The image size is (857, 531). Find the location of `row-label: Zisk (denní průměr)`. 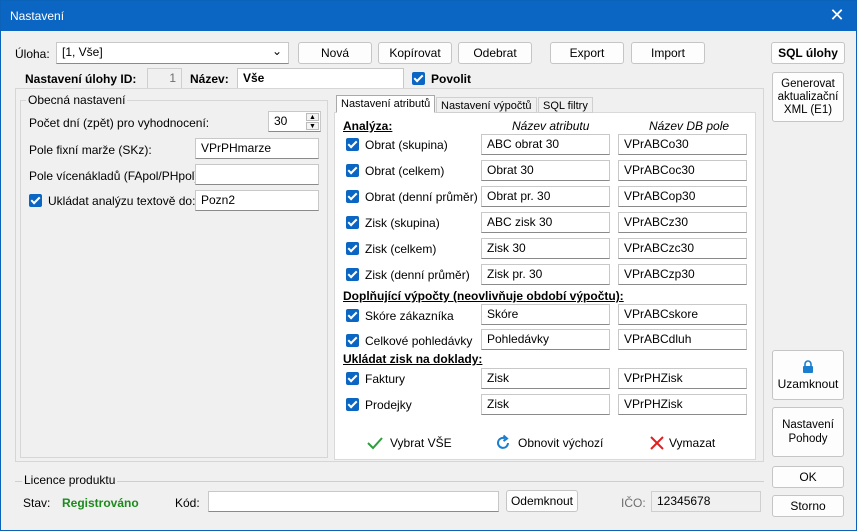

row-label: Zisk (denní průměr) is located at coordinates (417, 275).